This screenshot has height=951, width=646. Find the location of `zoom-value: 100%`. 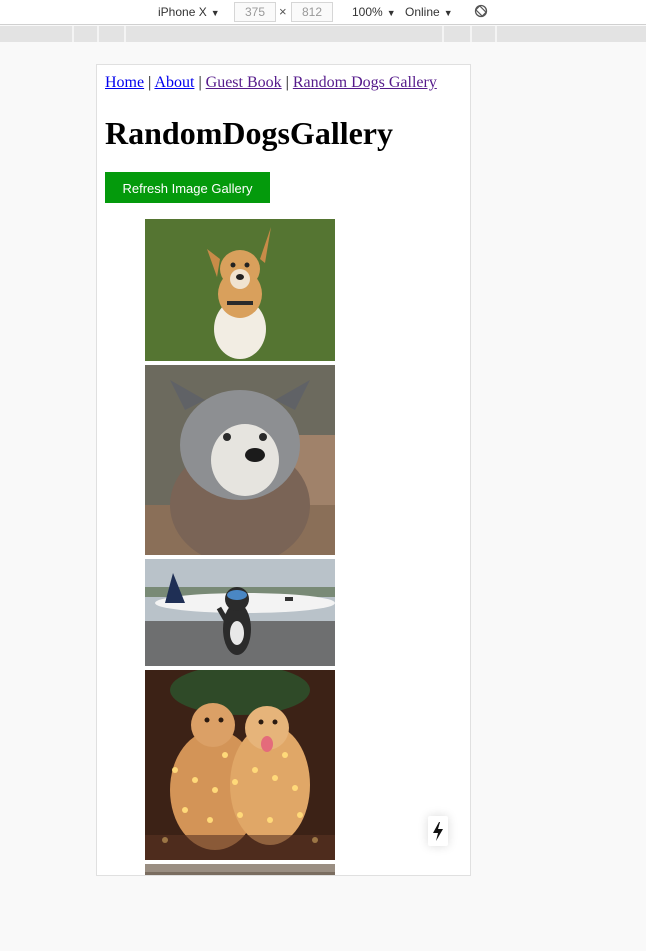

zoom-value: 100% is located at coordinates (367, 12).